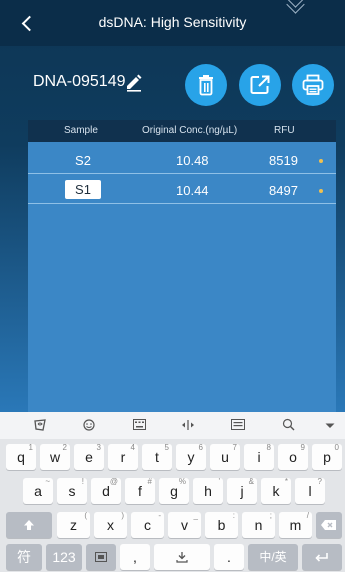  I want to click on language-icon, so click(101, 557).